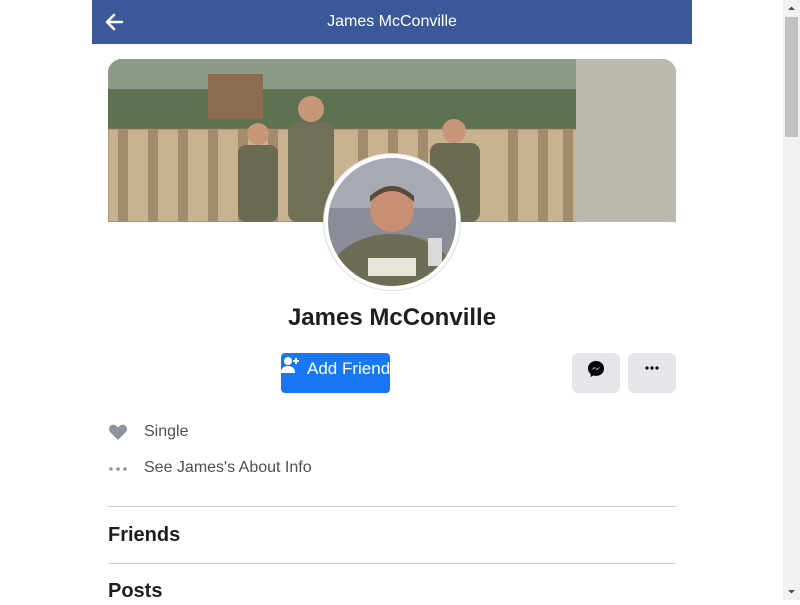 This screenshot has height=605, width=800. I want to click on page-title: James McConville, so click(392, 21).